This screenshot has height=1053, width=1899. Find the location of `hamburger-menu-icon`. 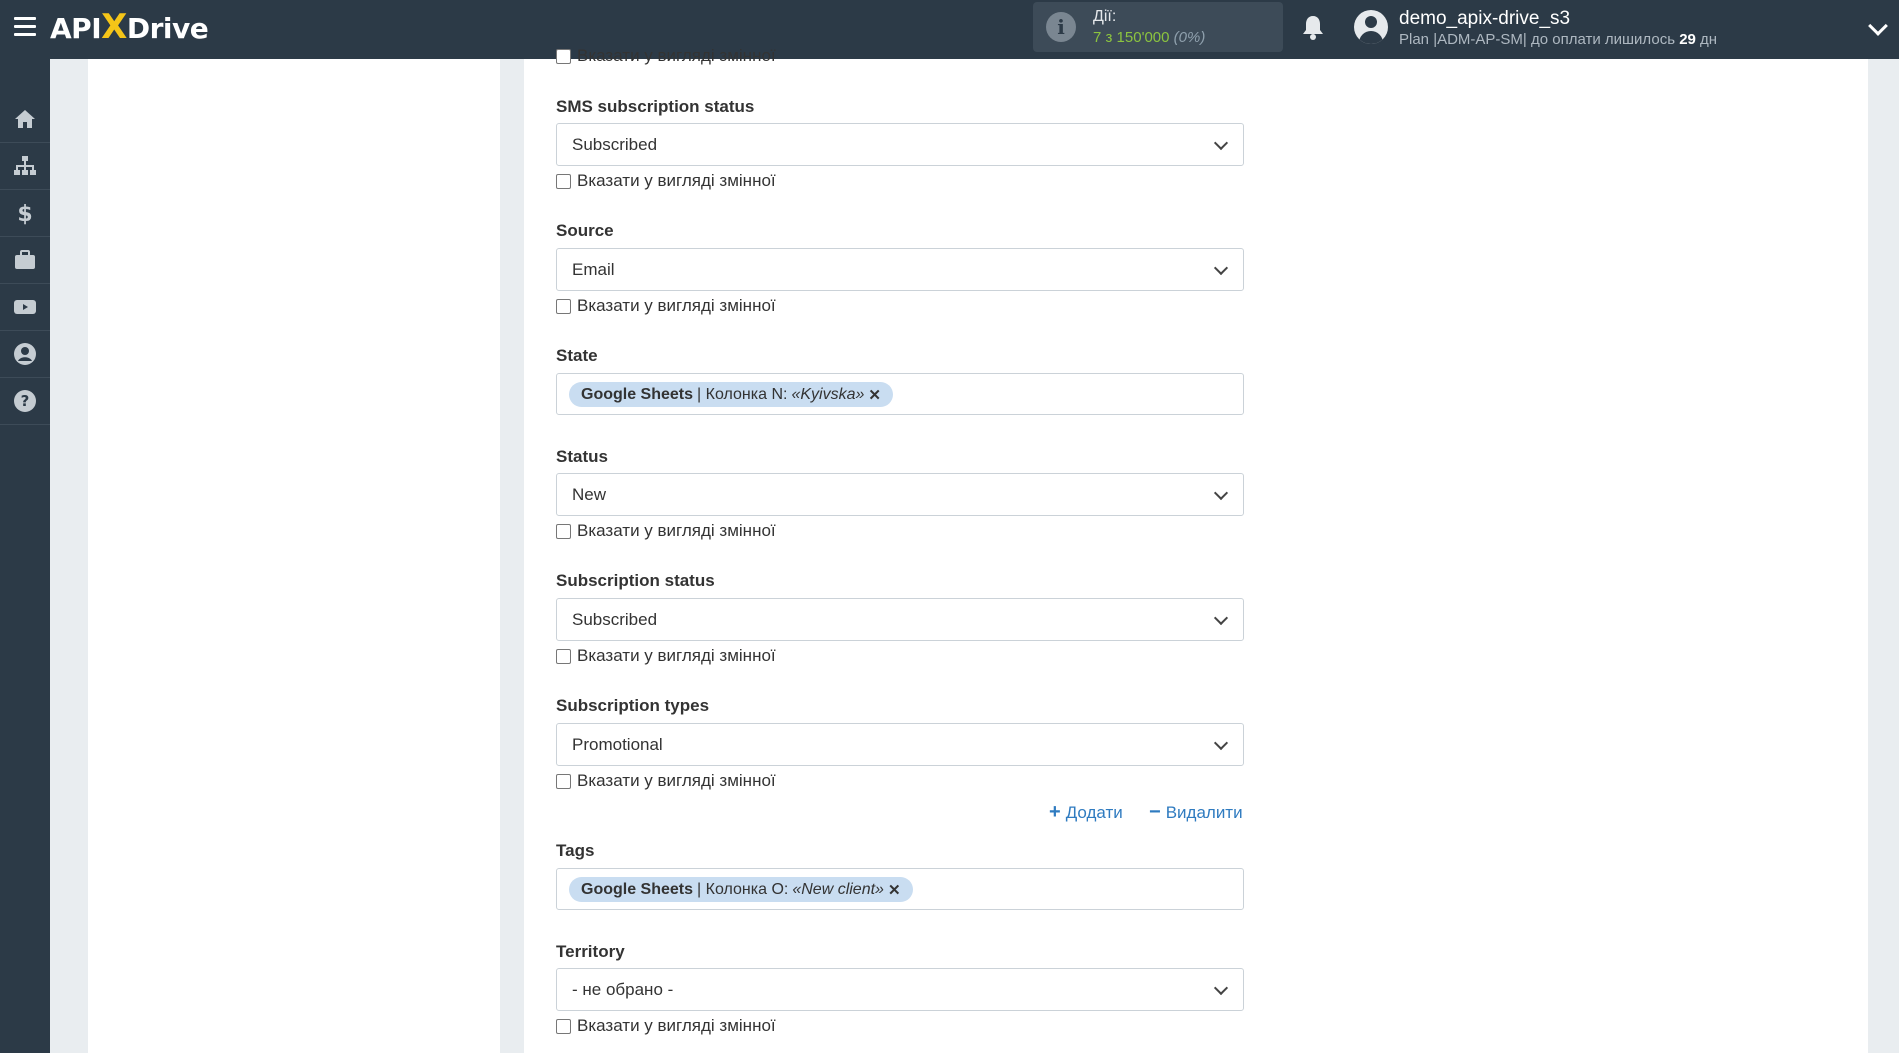

hamburger-menu-icon is located at coordinates (25, 27).